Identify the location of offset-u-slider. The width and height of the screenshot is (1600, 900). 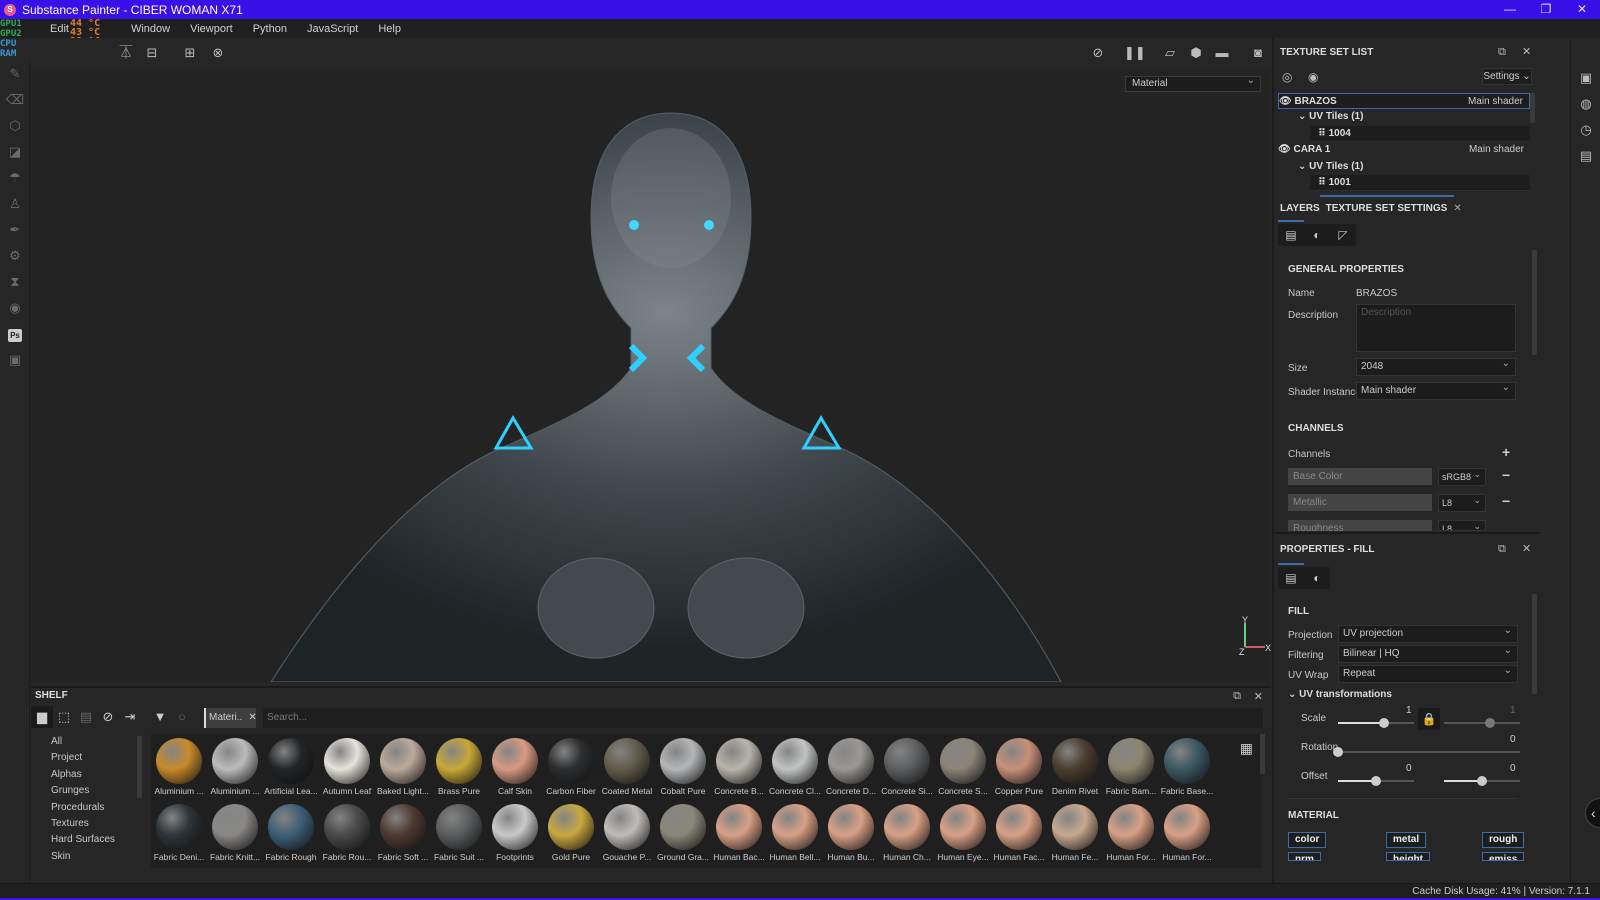
(1376, 781).